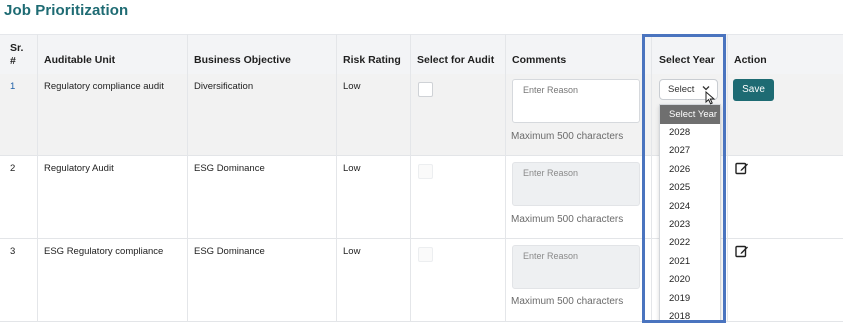  What do you see at coordinates (104, 251) in the screenshot?
I see `row-auditable-unit: ESG Regulatory compliance` at bounding box center [104, 251].